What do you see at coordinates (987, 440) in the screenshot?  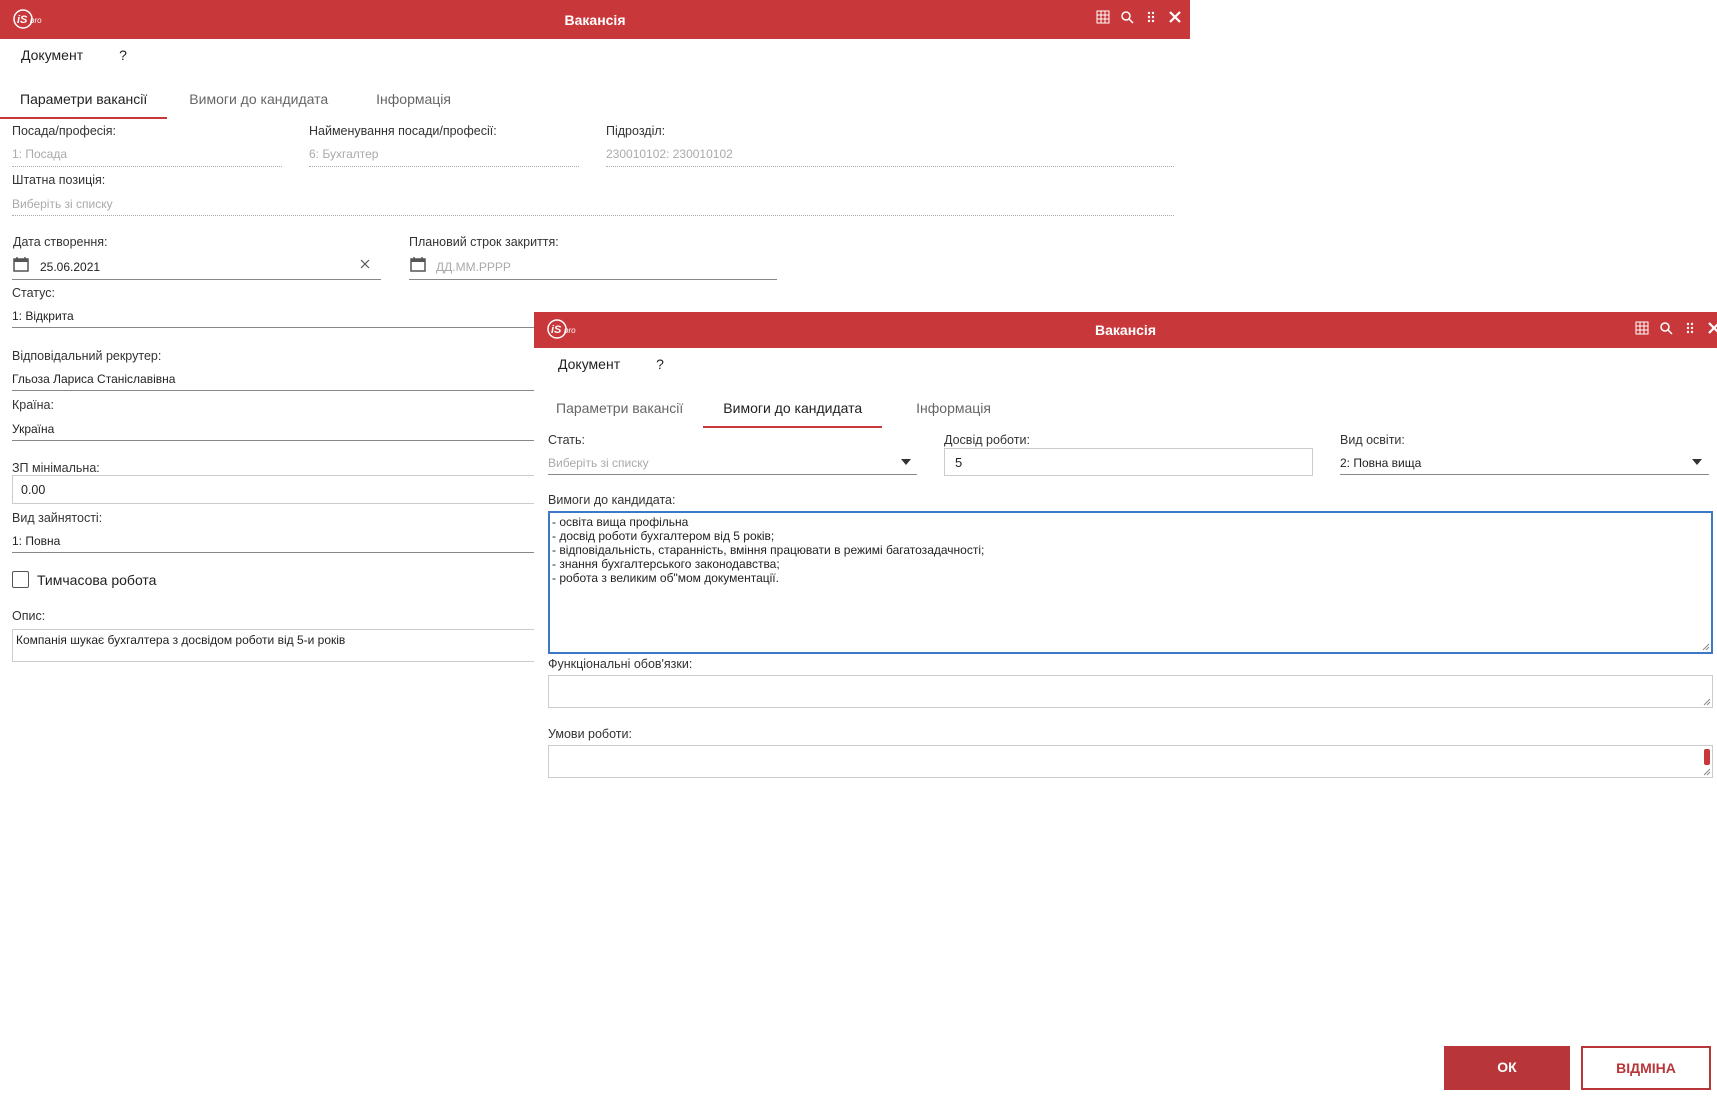 I see `experience-label: Досвід роботи:` at bounding box center [987, 440].